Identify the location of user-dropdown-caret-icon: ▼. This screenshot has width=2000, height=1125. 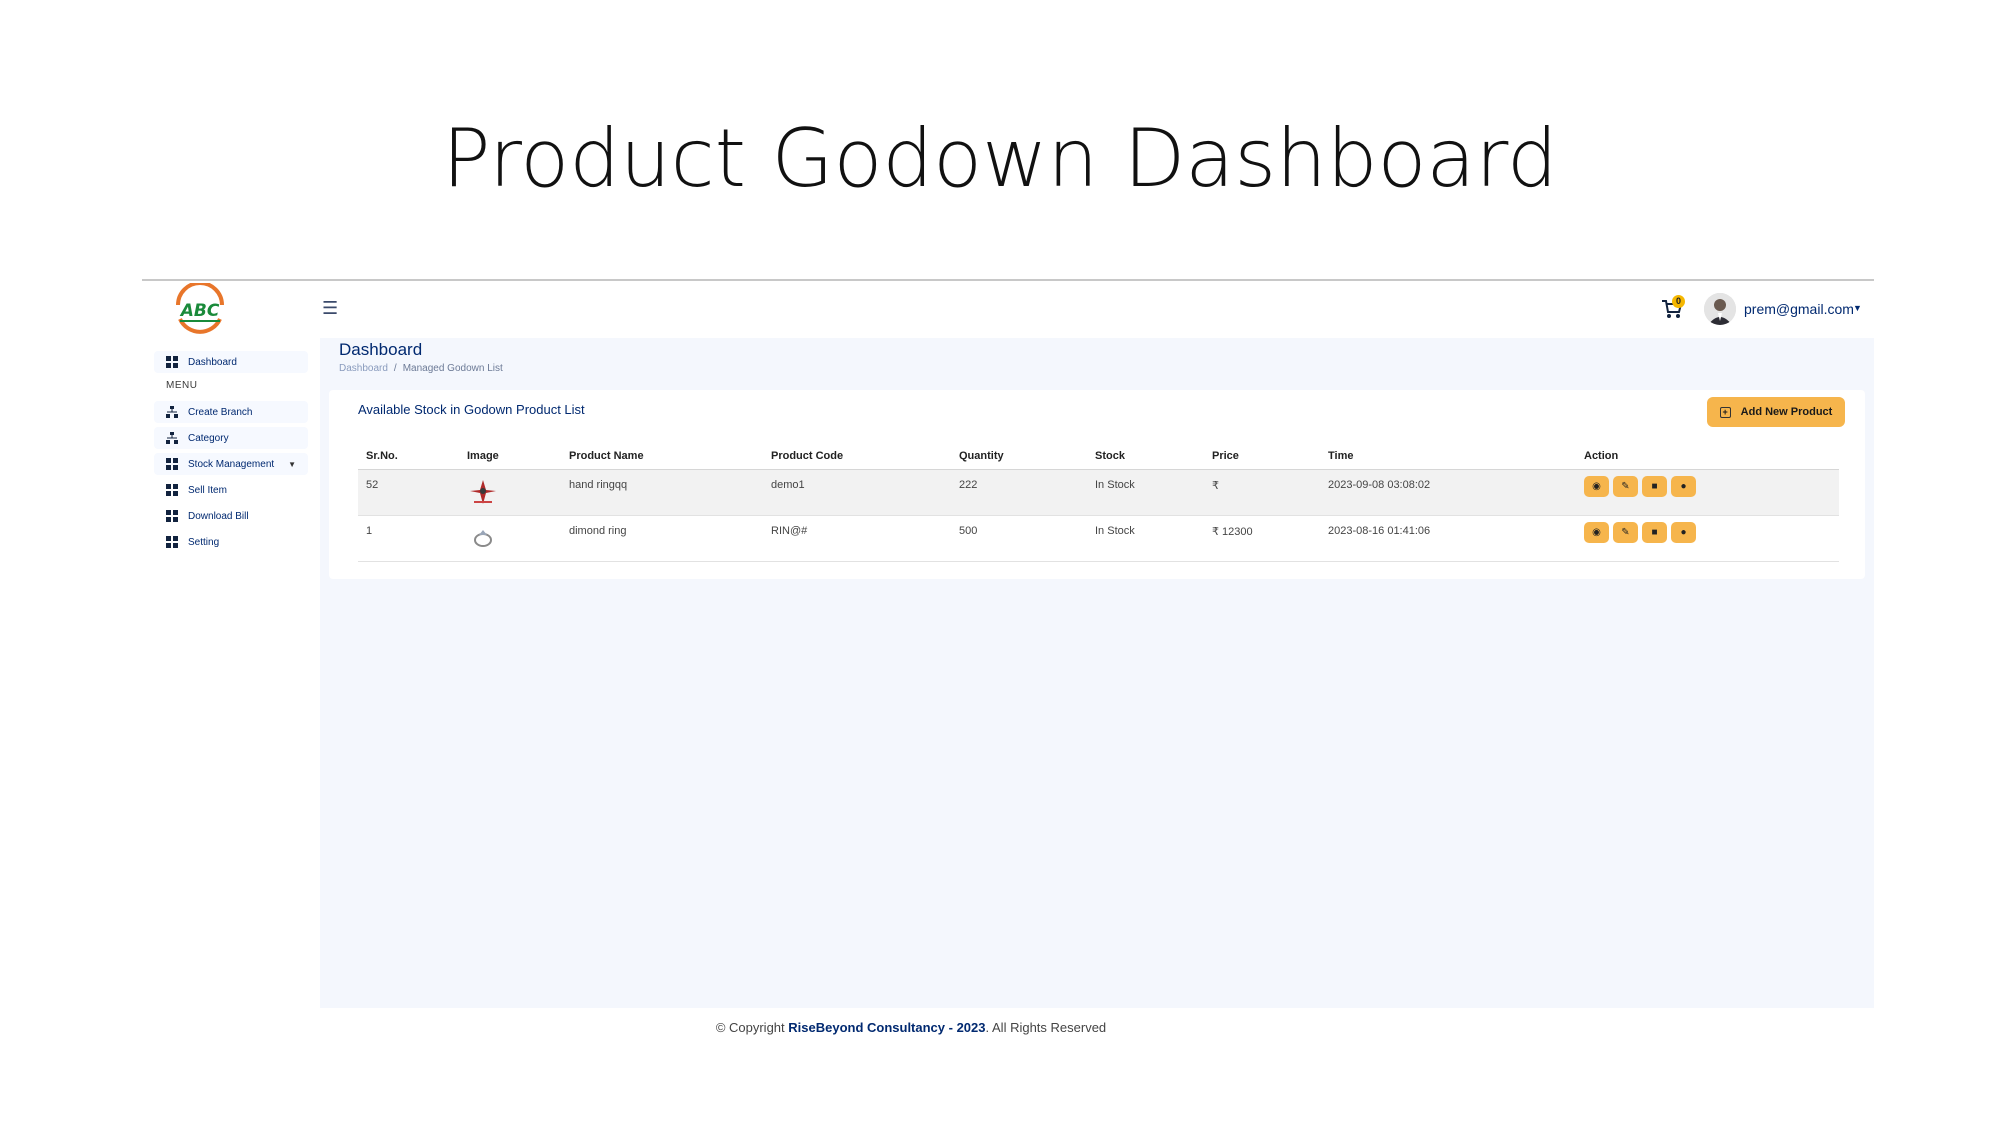
(1857, 308).